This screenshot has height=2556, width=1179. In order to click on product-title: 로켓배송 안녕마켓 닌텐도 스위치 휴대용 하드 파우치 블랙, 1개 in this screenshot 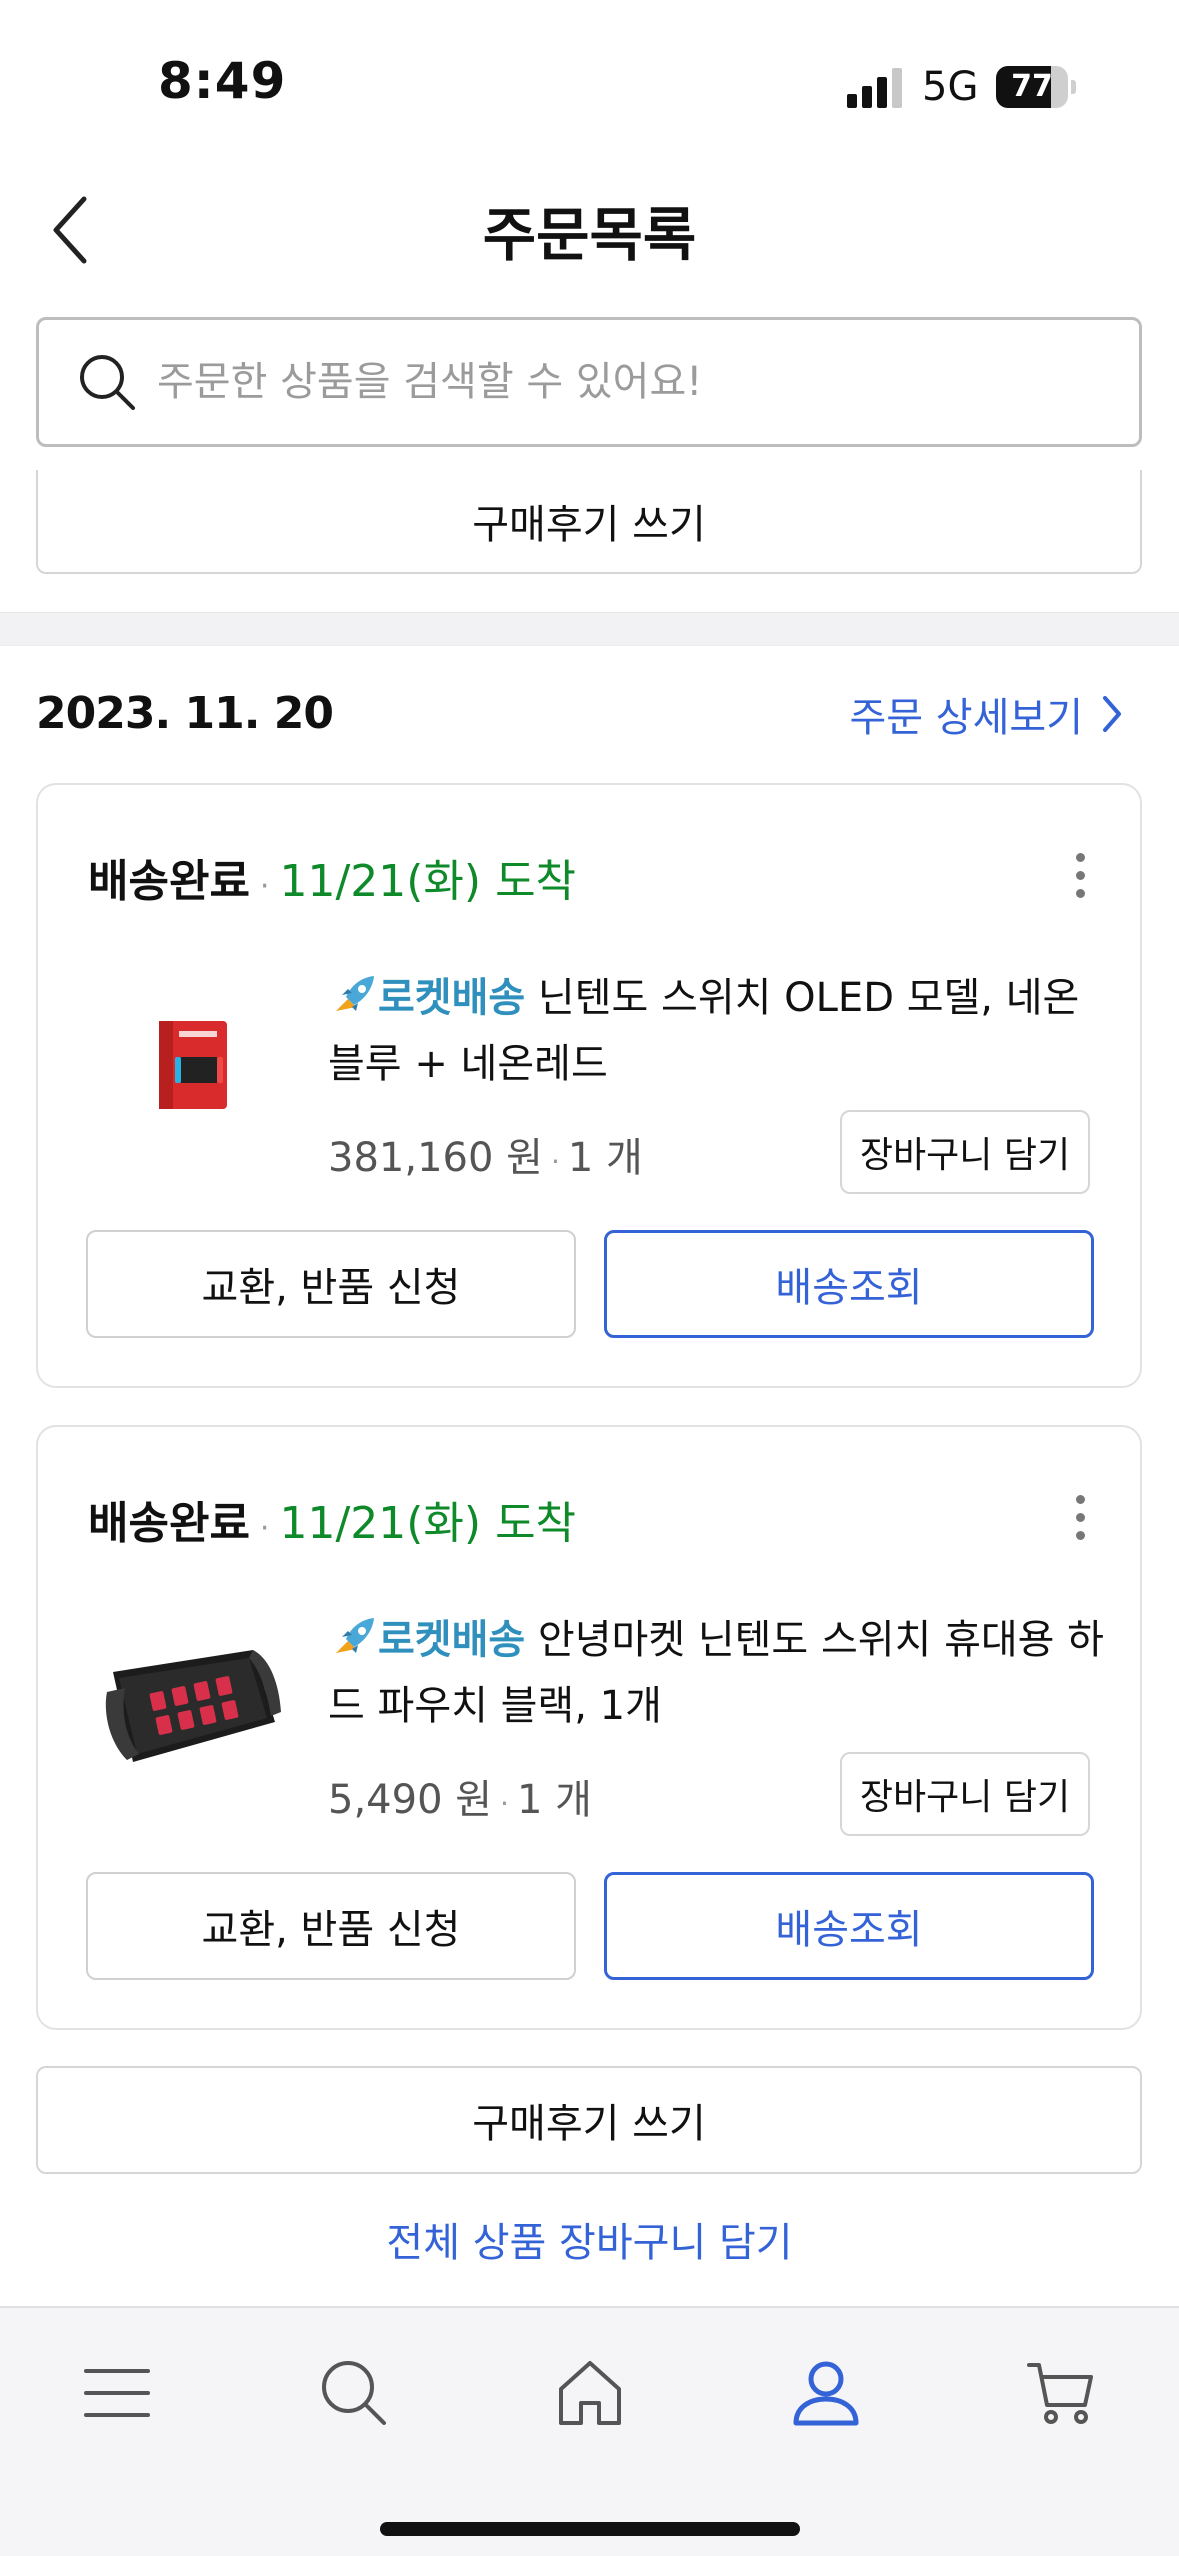, I will do `click(718, 1673)`.